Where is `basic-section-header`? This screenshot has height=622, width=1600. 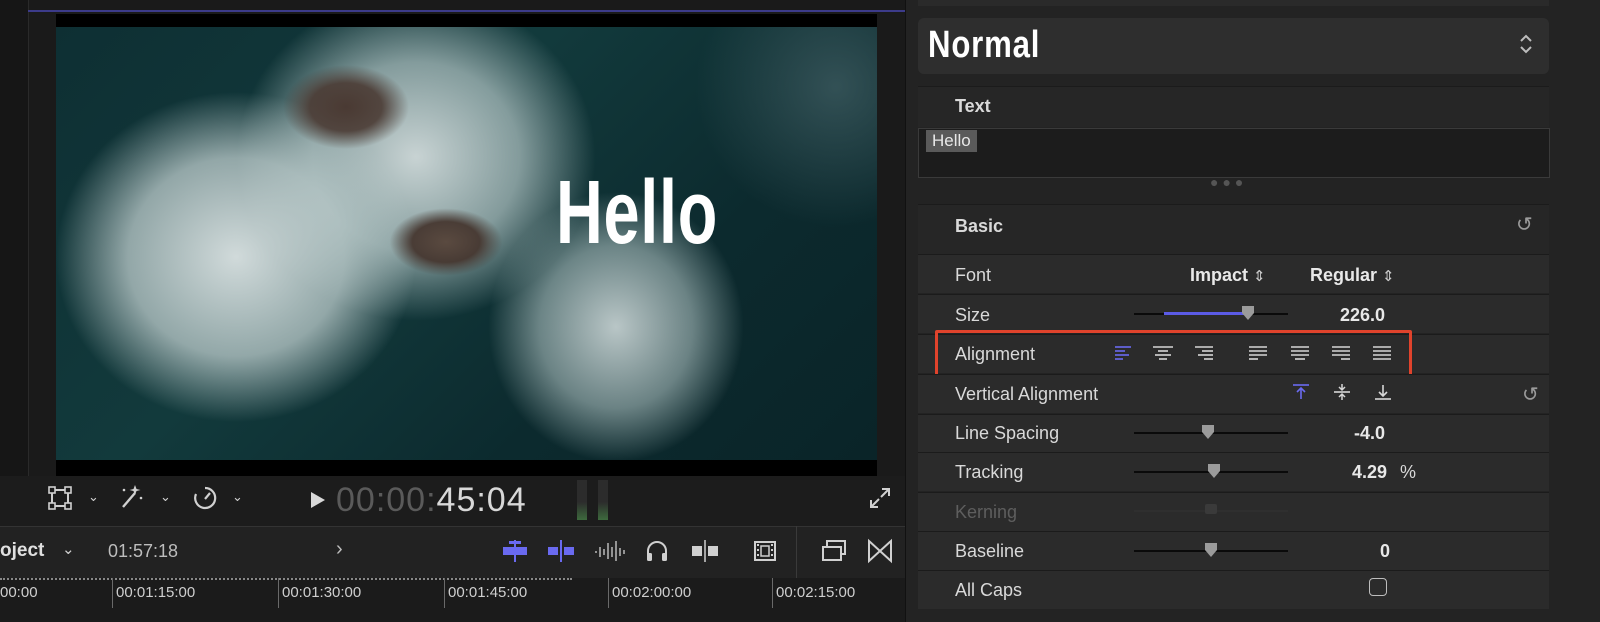 basic-section-header is located at coordinates (1233, 229).